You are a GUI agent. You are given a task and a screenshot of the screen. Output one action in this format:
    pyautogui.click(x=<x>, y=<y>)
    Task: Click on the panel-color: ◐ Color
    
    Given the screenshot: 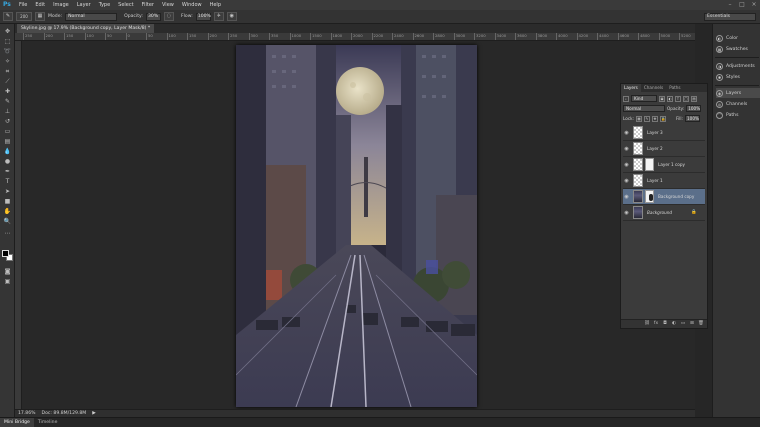 What is the action you would take?
    pyautogui.click(x=738, y=38)
    